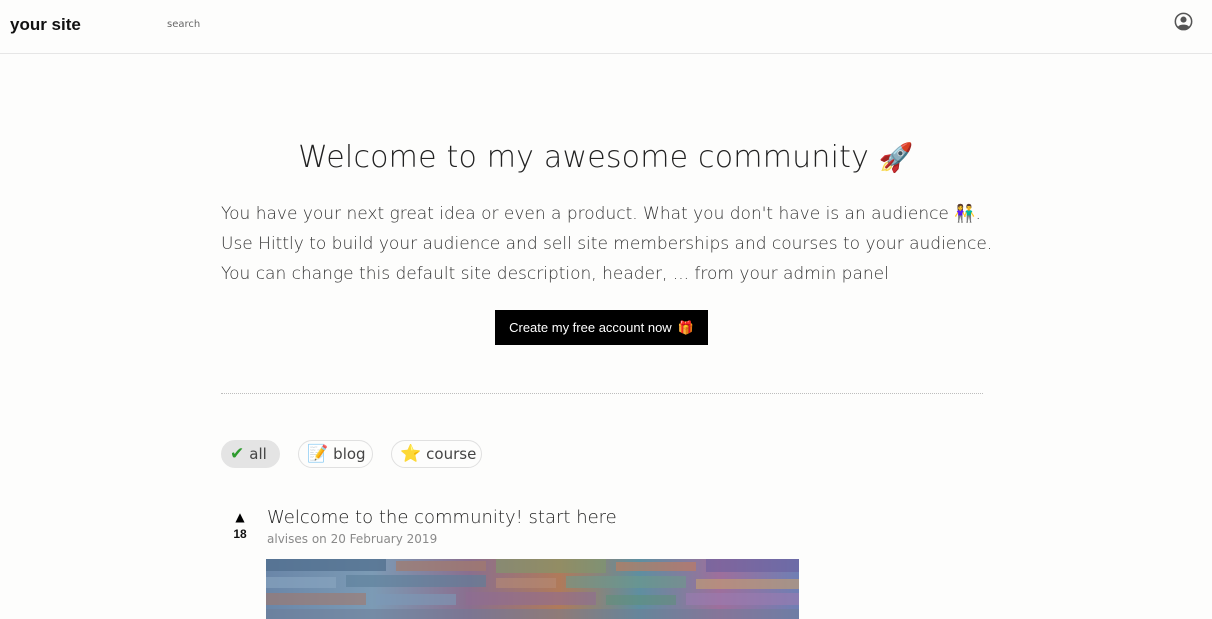 Image resolution: width=1212 pixels, height=619 pixels. I want to click on vote-count: 18, so click(240, 534).